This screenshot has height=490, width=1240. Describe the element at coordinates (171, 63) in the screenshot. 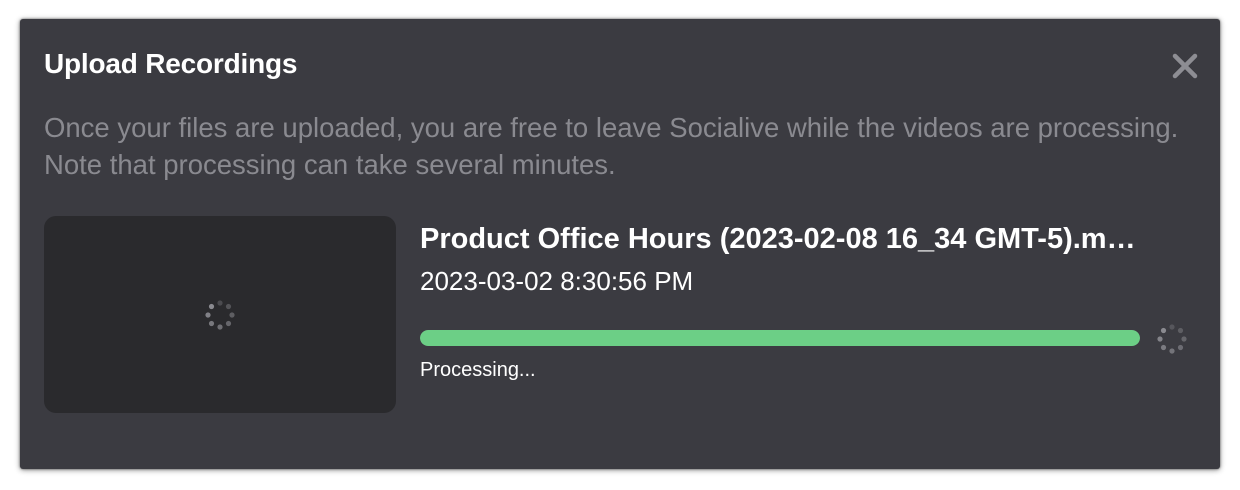

I see `dialog-title: Upload Recordings` at that location.